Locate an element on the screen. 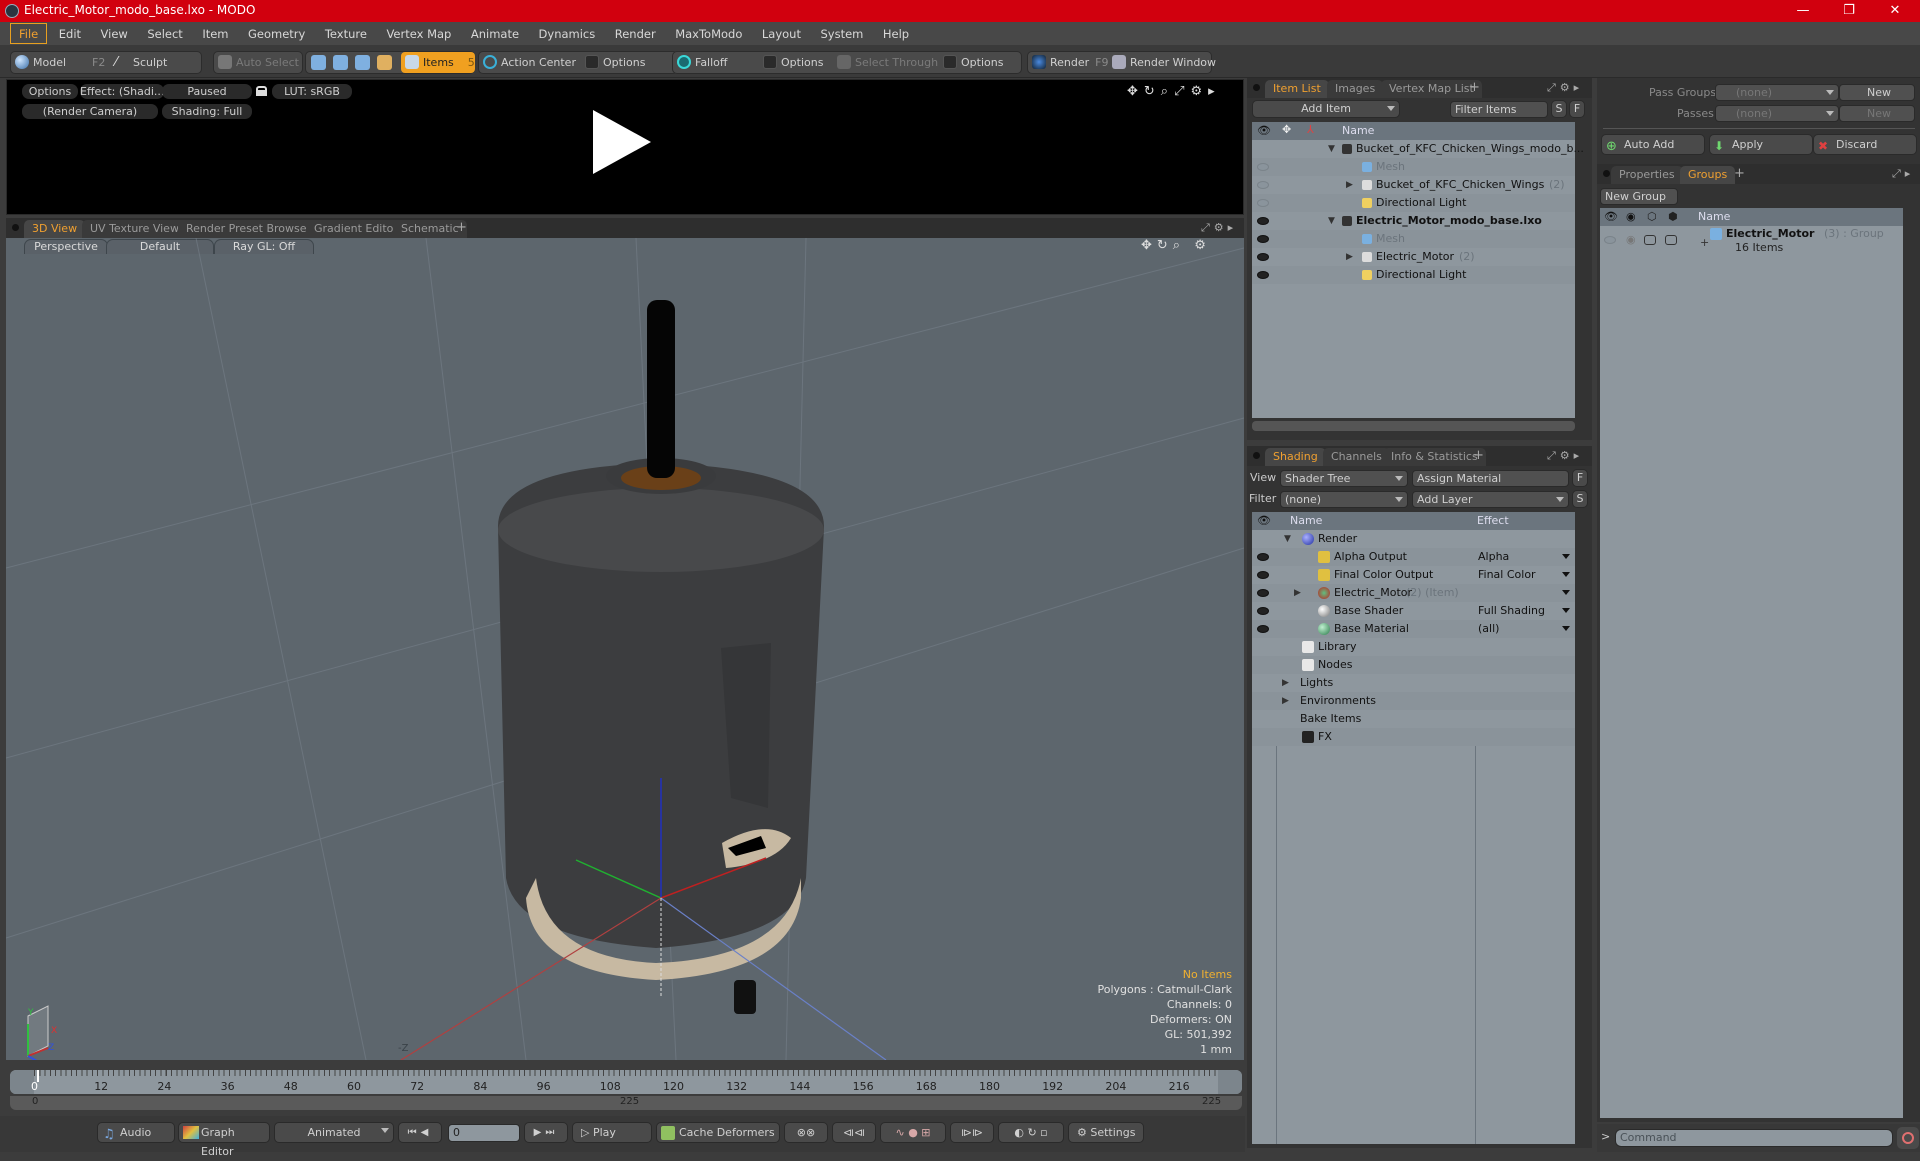  close-button: ✕ is located at coordinates (1895, 11).